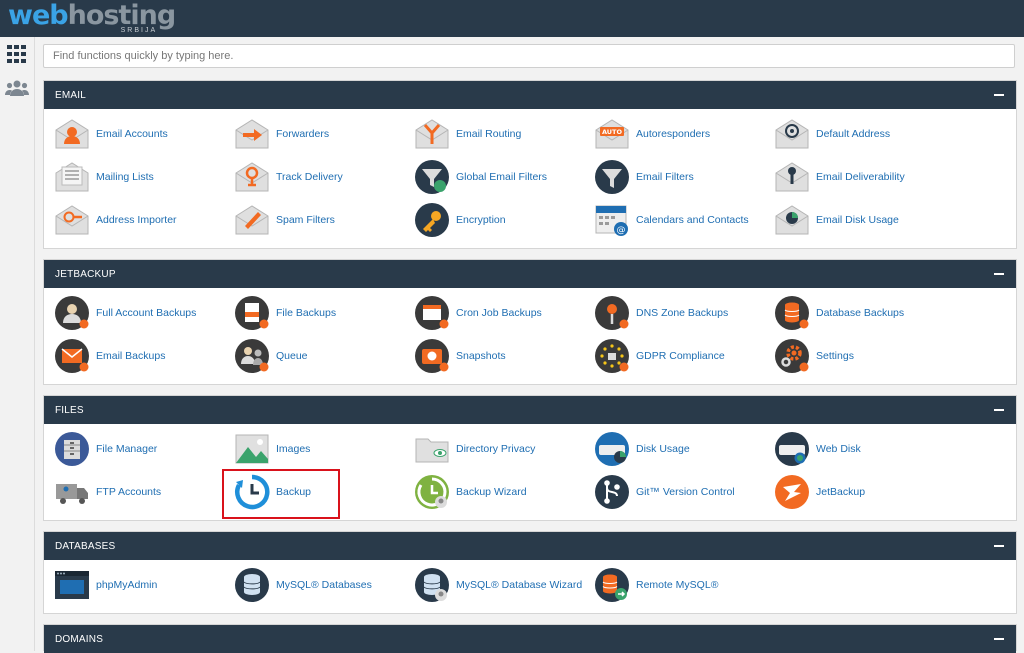 The width and height of the screenshot is (1024, 653). What do you see at coordinates (673, 177) in the screenshot?
I see `item-email-filters: Email Filters` at bounding box center [673, 177].